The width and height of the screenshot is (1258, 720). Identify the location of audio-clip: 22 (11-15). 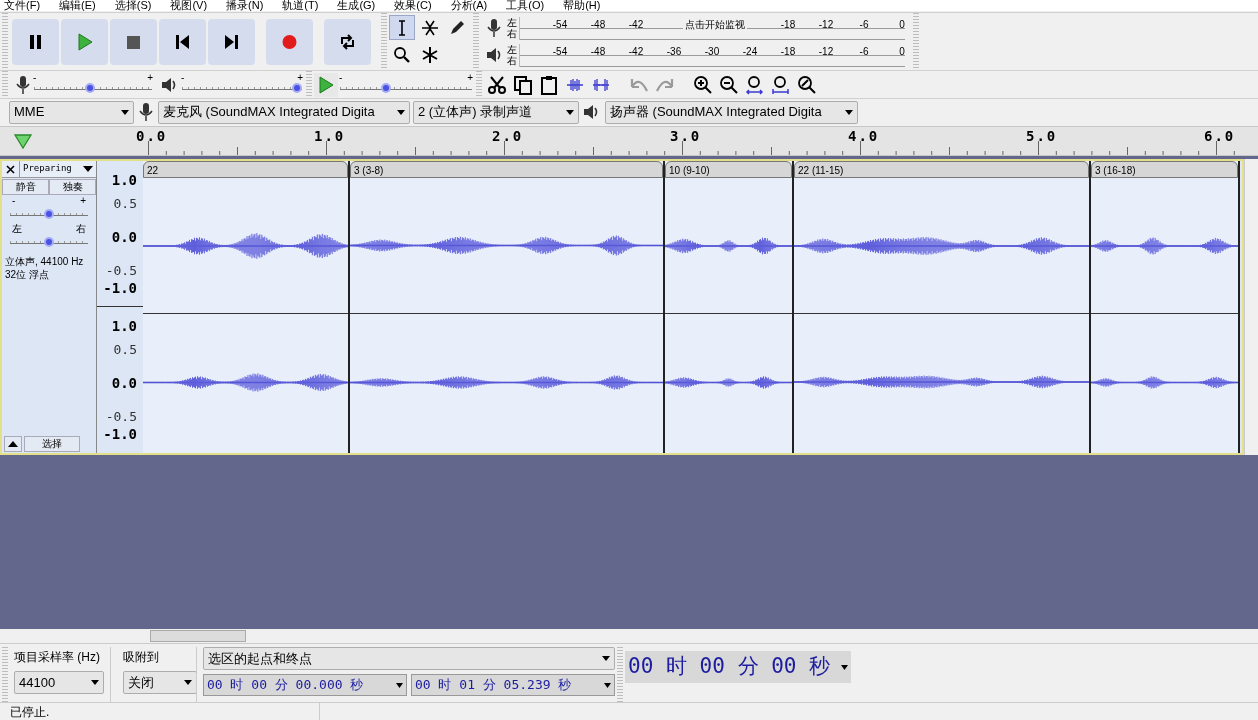
(942, 307).